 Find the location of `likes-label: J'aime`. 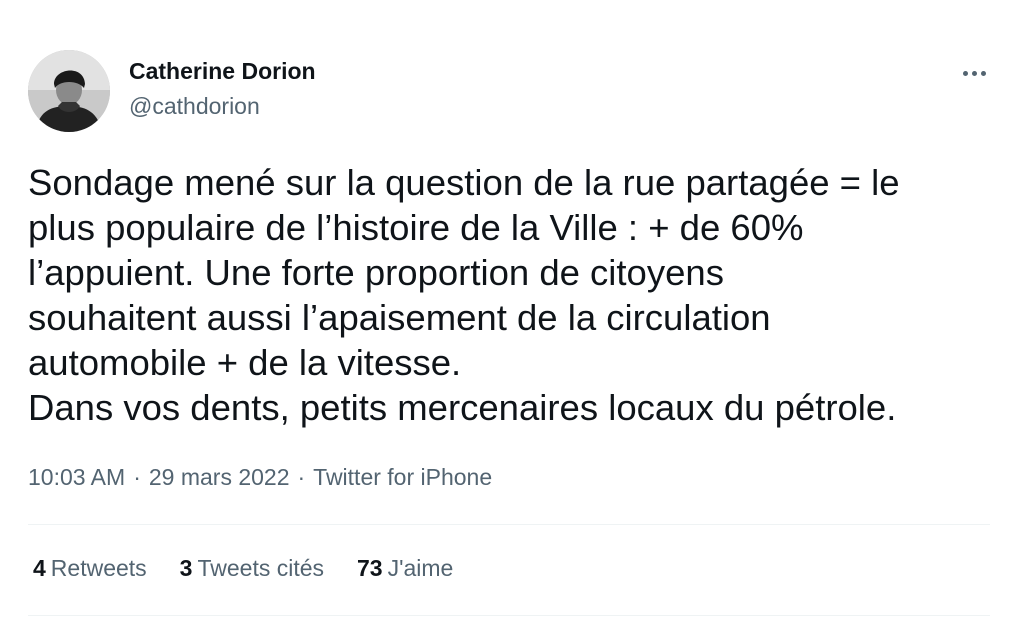

likes-label: J'aime is located at coordinates (420, 568).